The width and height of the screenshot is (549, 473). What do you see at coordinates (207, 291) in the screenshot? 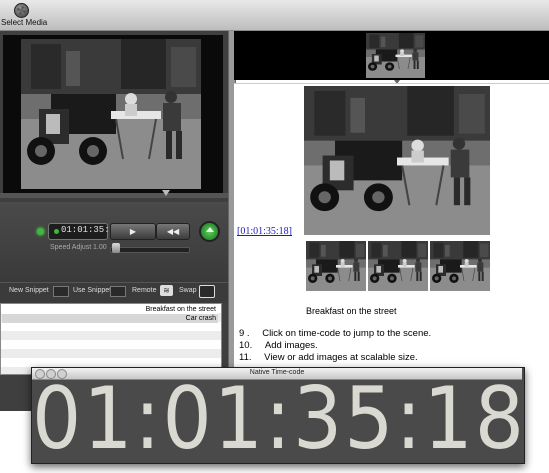
I see `swap-icon` at bounding box center [207, 291].